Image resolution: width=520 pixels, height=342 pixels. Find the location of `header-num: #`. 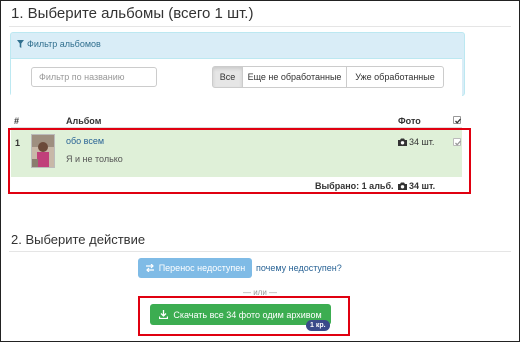

header-num: # is located at coordinates (17, 121).